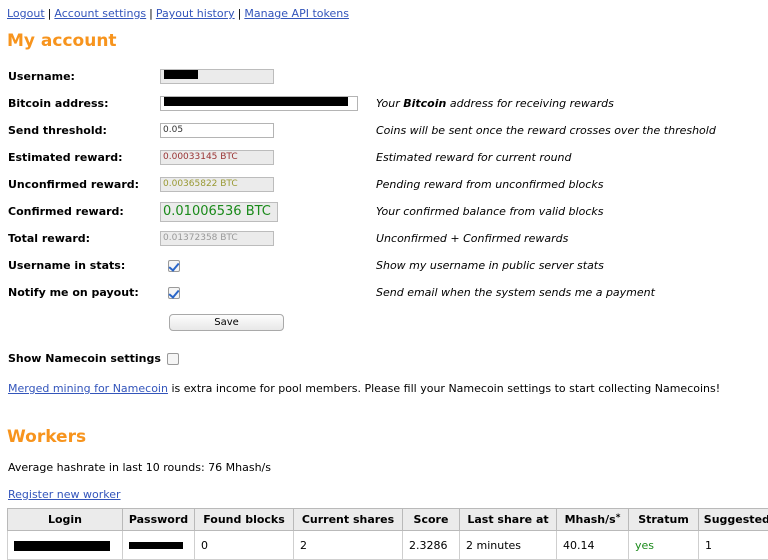  Describe the element at coordinates (83, 238) in the screenshot. I see `label-total-reward: Total reward:` at that location.